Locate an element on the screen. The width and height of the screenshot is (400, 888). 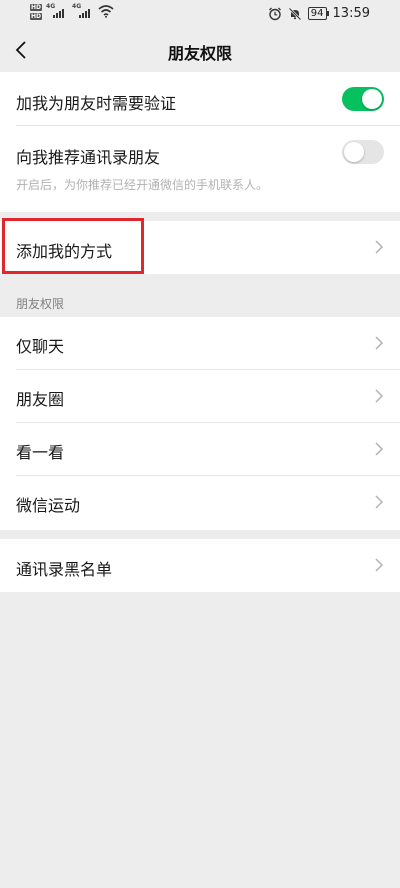
blacklist-row: 通讯录黑名单 is located at coordinates (200, 565).